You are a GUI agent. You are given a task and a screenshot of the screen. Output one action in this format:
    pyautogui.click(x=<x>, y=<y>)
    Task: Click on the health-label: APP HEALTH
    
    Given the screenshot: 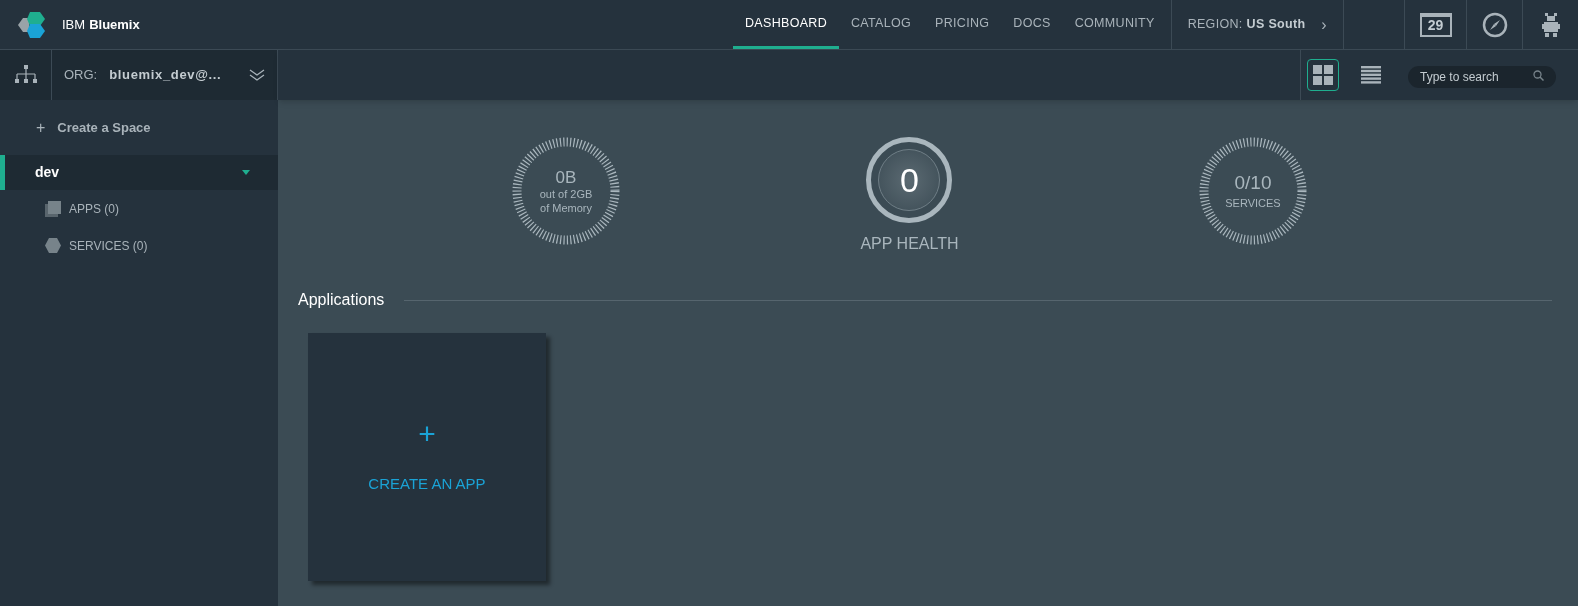 What is the action you would take?
    pyautogui.click(x=909, y=244)
    